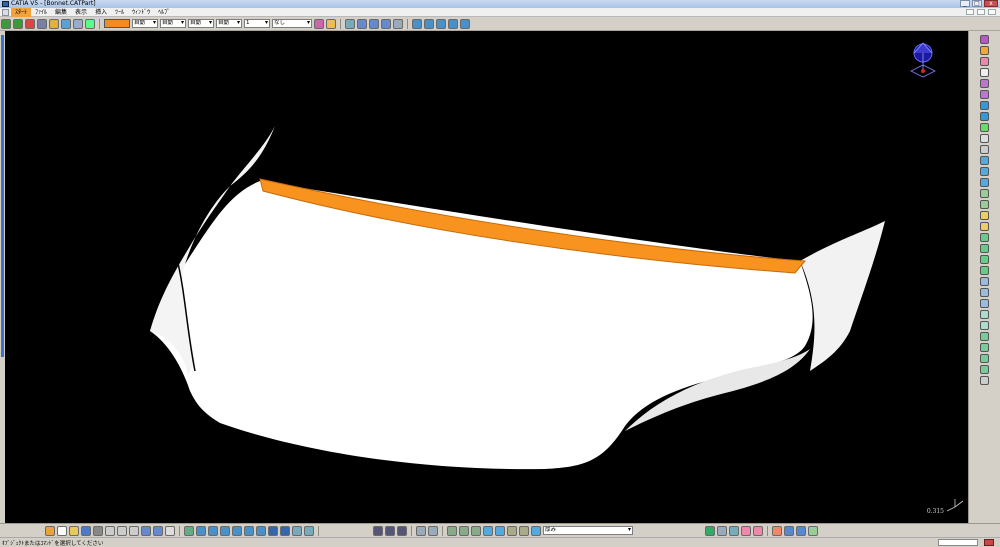  Describe the element at coordinates (536, 530) in the screenshot. I see `environment-icon` at that location.